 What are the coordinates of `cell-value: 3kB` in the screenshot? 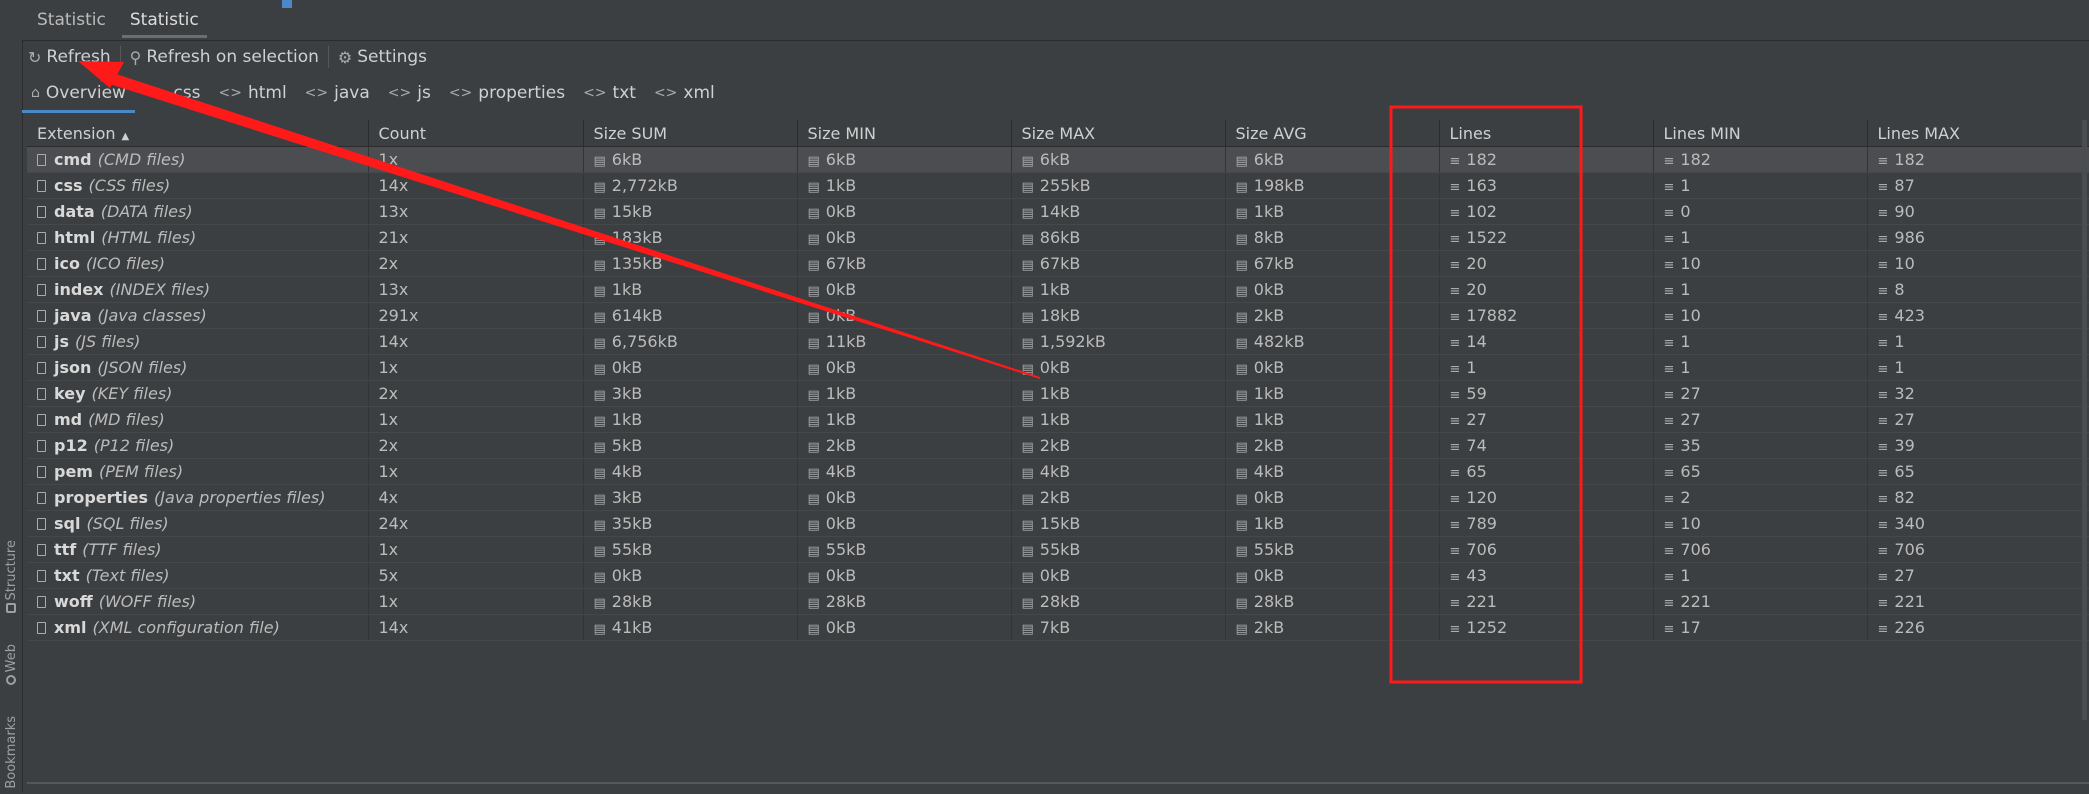 It's located at (627, 497).